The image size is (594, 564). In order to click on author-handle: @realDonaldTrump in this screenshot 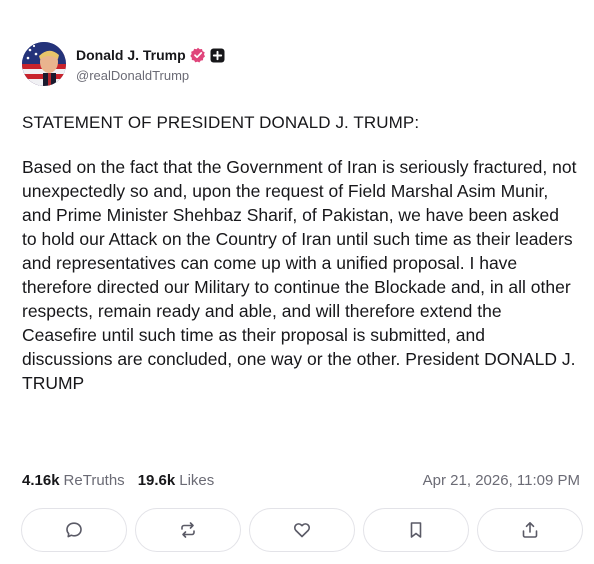, I will do `click(150, 75)`.